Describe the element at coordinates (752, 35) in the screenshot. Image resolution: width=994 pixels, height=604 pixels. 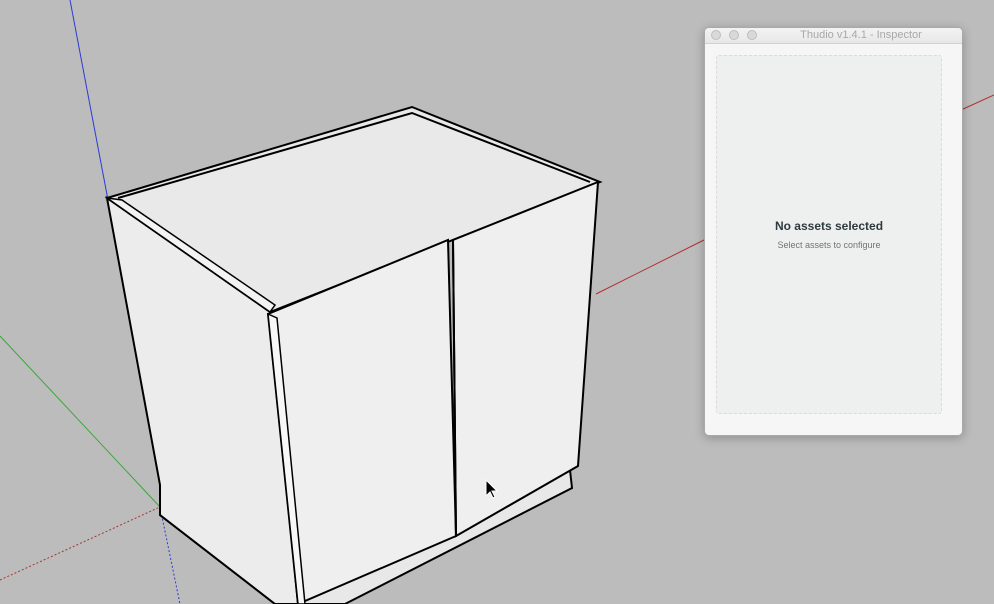
I see `zoom-window-icon` at that location.